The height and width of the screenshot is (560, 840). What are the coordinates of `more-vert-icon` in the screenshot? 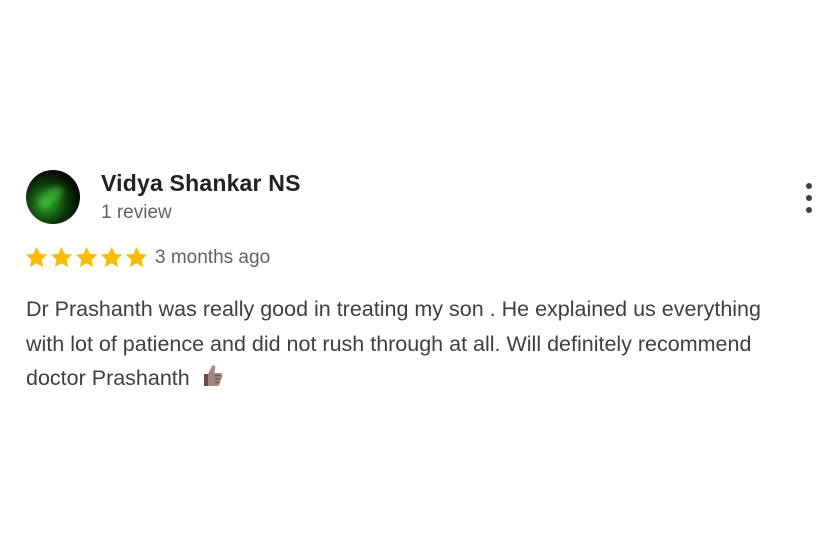 It's located at (809, 186).